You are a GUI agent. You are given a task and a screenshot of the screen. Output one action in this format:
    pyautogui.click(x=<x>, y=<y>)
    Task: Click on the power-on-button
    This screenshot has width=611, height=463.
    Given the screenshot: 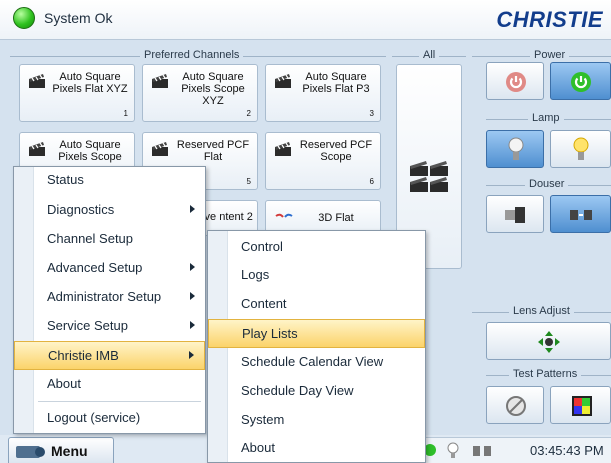 What is the action you would take?
    pyautogui.click(x=580, y=81)
    